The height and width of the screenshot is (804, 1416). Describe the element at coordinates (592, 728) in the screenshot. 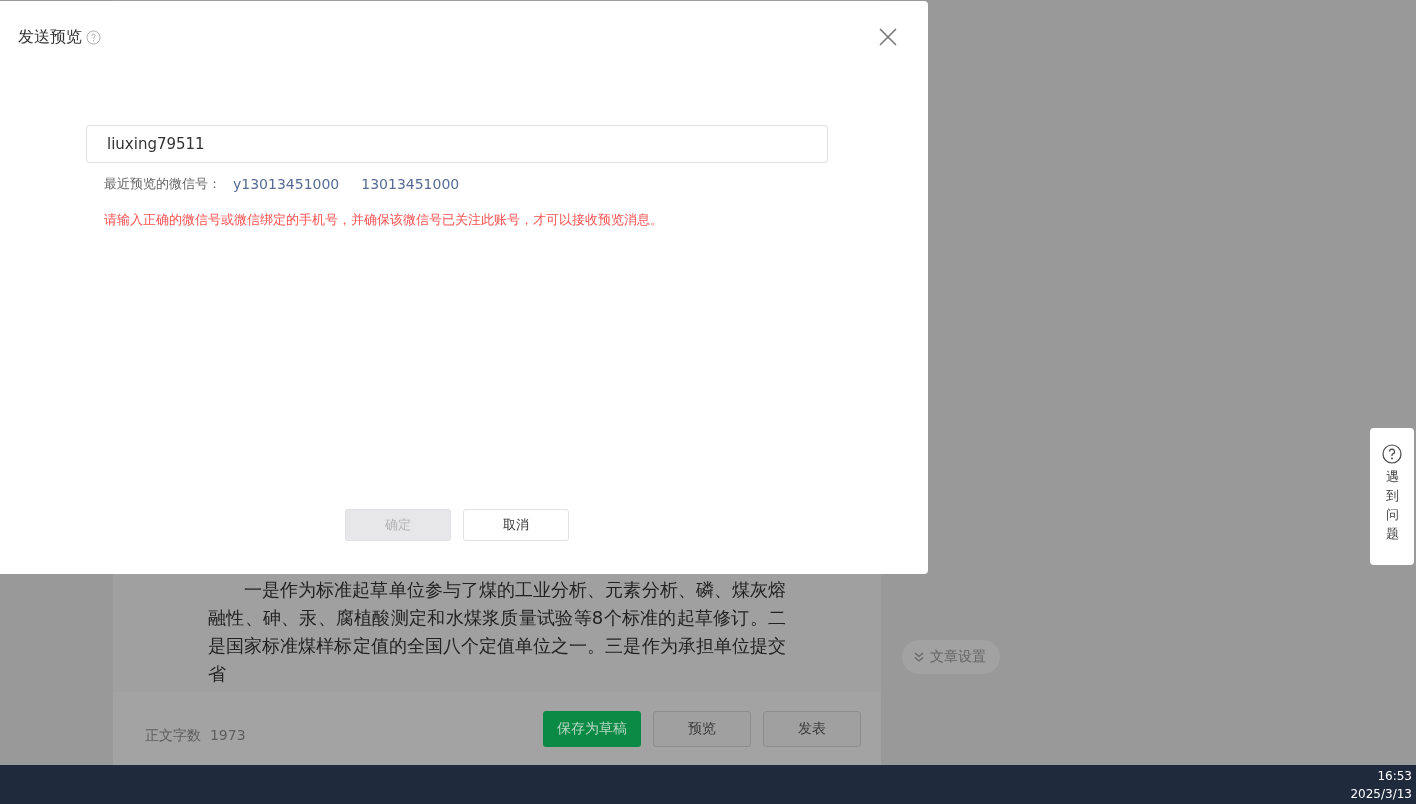

I see `save-draft-button: 保存为草稿` at that location.